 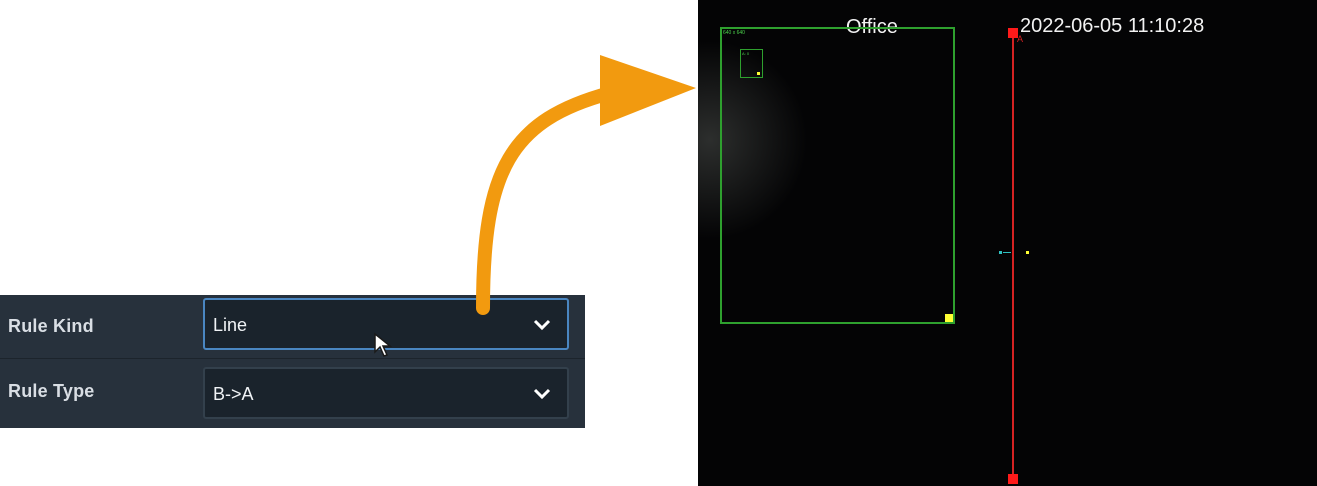 What do you see at coordinates (292, 358) in the screenshot?
I see `row-divider` at bounding box center [292, 358].